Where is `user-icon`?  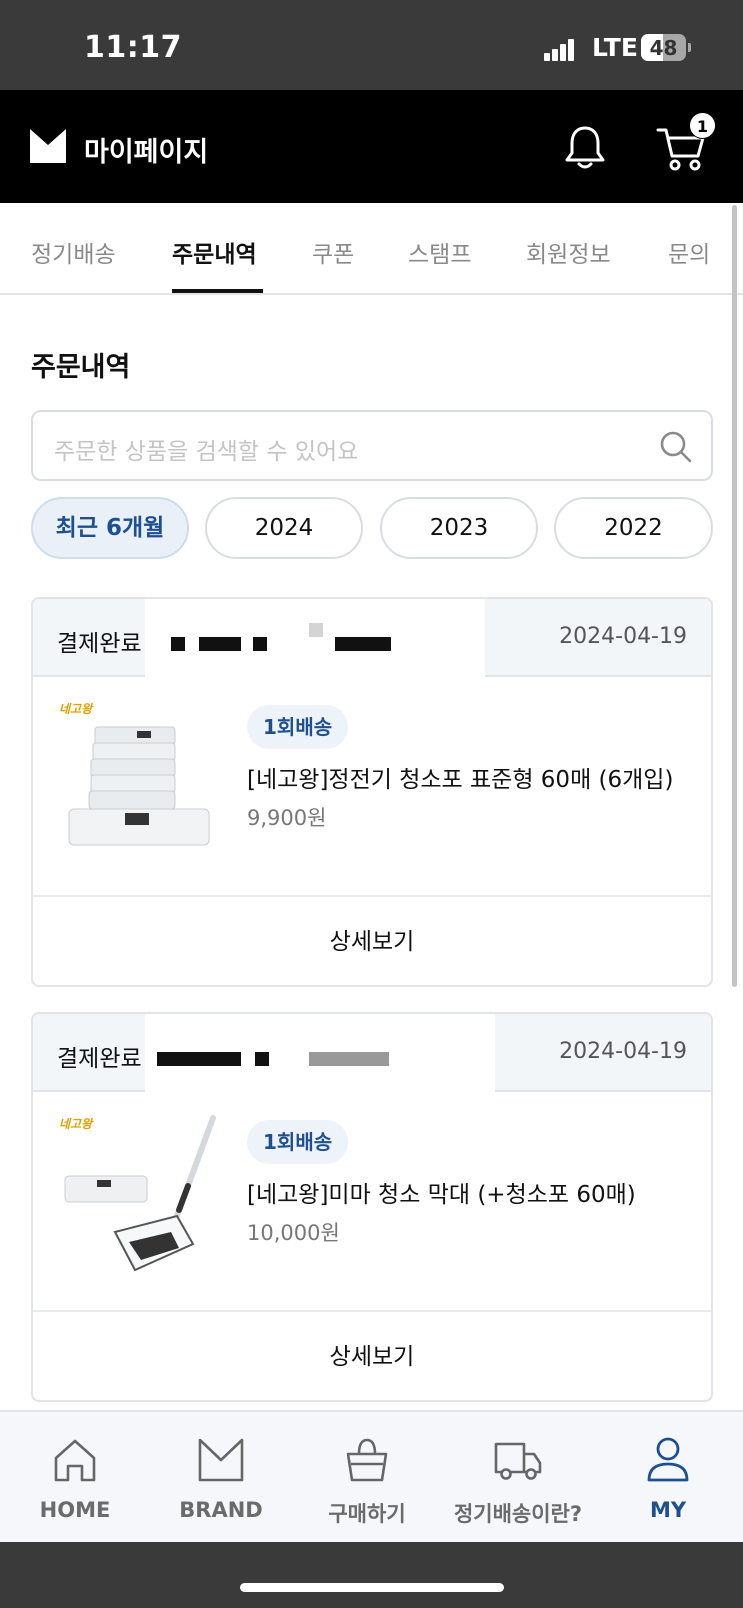 user-icon is located at coordinates (668, 1459).